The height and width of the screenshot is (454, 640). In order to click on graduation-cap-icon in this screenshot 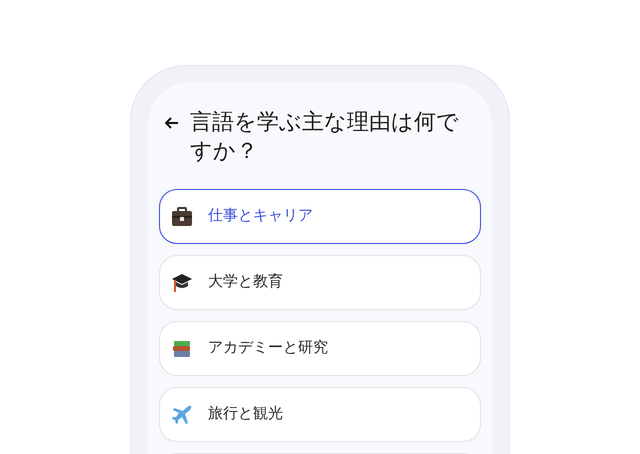, I will do `click(182, 283)`.